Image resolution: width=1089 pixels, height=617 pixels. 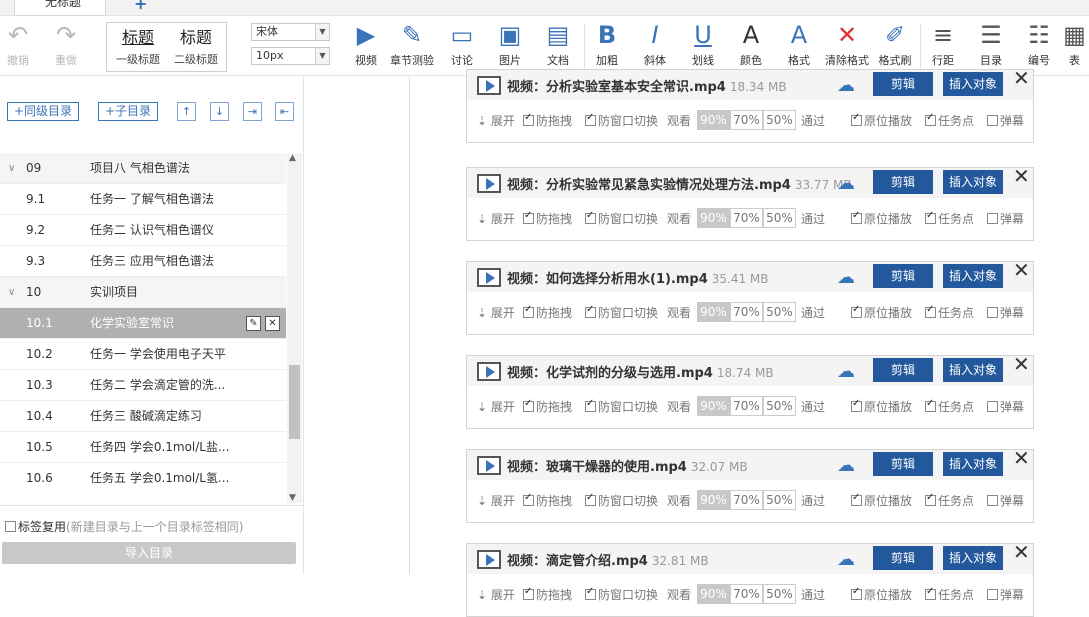 What do you see at coordinates (143, 354) in the screenshot?
I see `outline-row: 10.2 任务一 学会使用电子天平` at bounding box center [143, 354].